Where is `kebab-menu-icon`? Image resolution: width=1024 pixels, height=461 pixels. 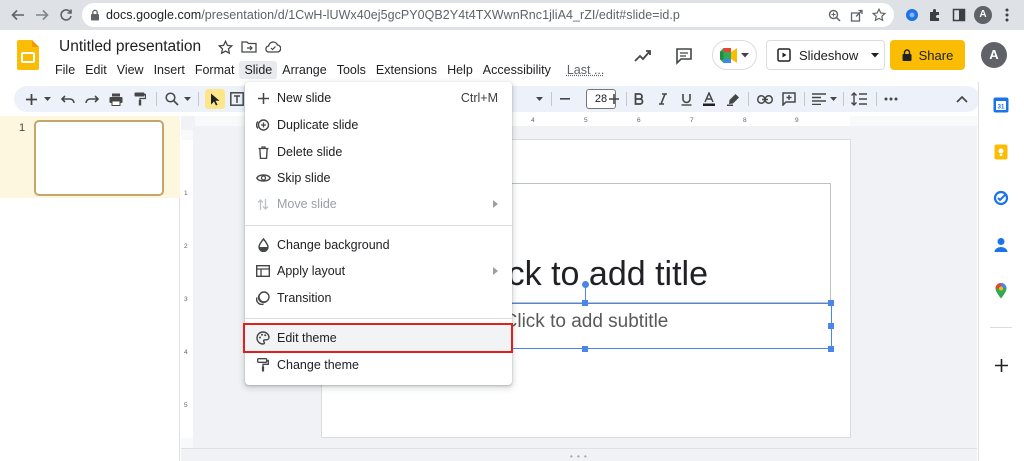 kebab-menu-icon is located at coordinates (1007, 15).